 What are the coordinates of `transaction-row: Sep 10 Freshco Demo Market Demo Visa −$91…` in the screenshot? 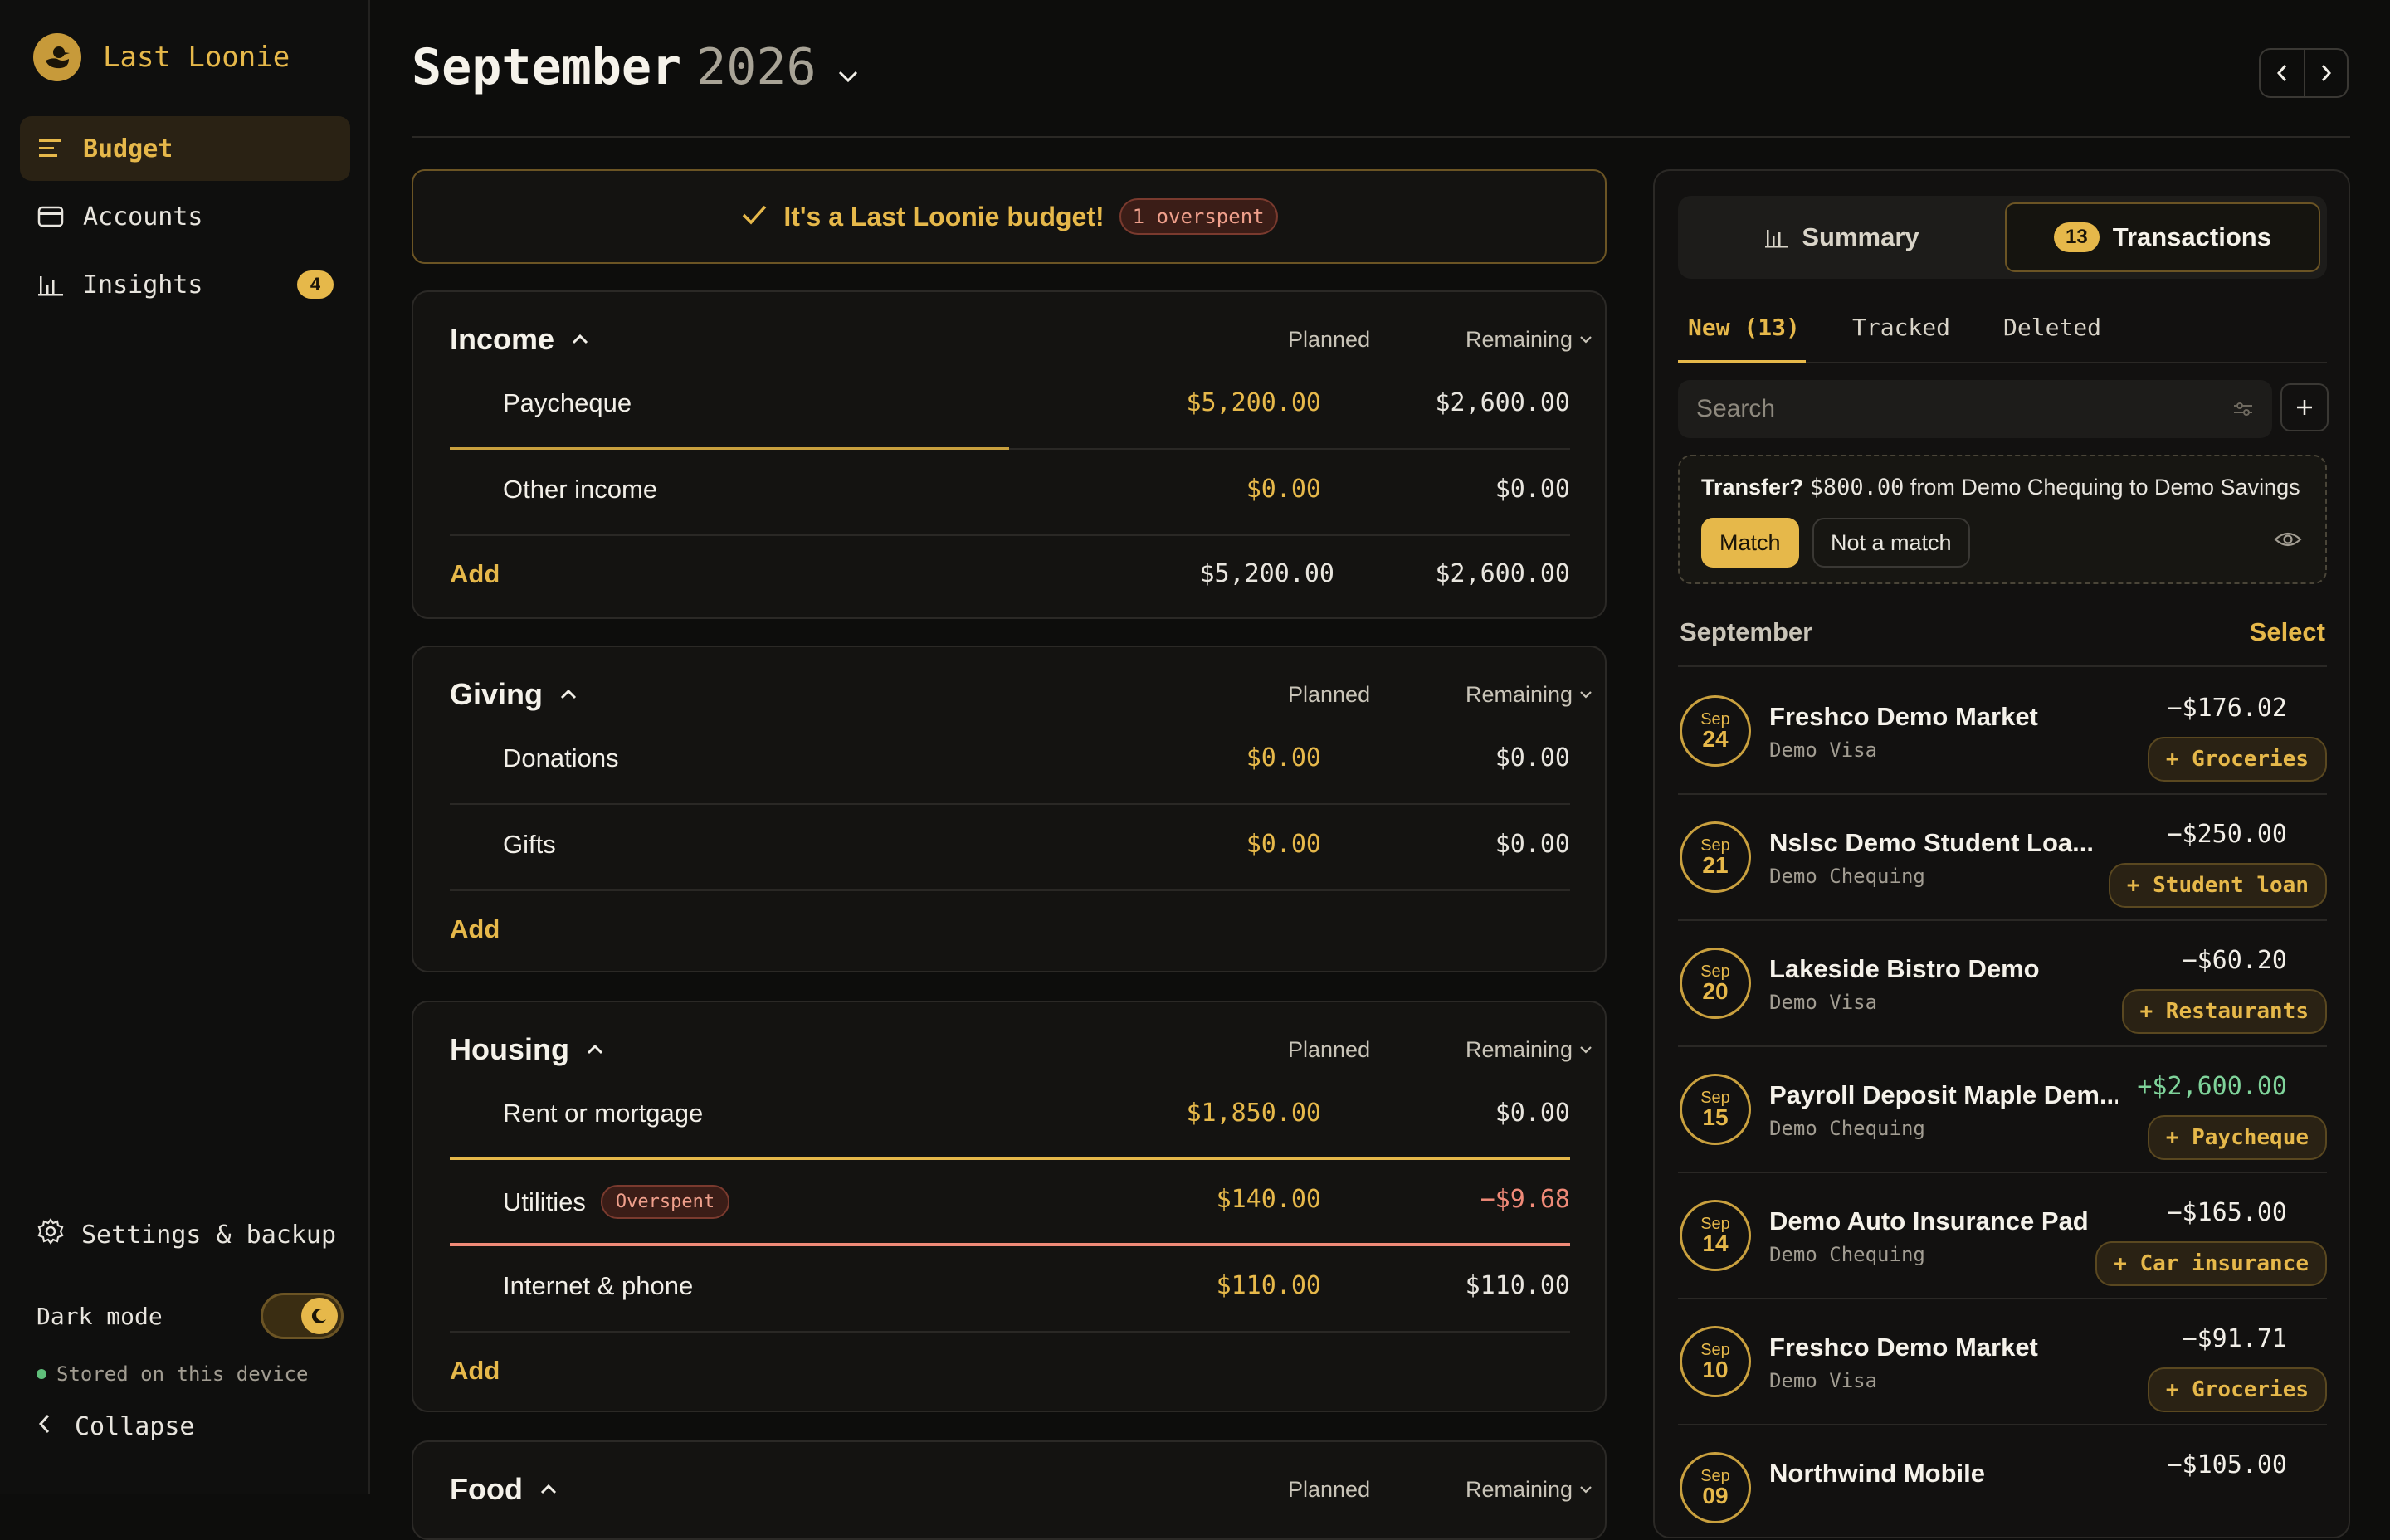 It's located at (2003, 1362).